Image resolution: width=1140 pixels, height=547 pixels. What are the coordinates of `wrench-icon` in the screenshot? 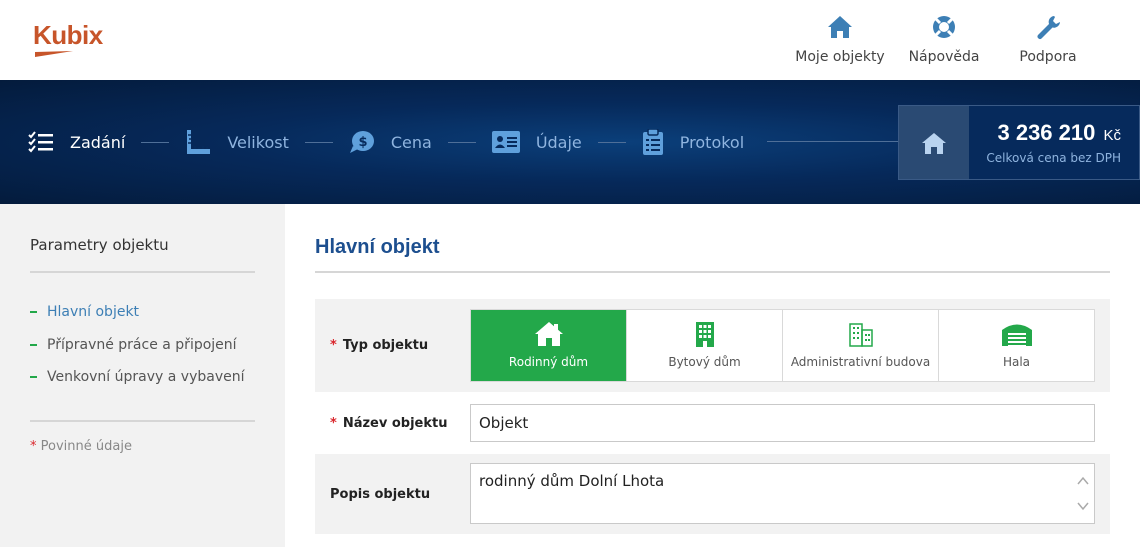 It's located at (1048, 27).